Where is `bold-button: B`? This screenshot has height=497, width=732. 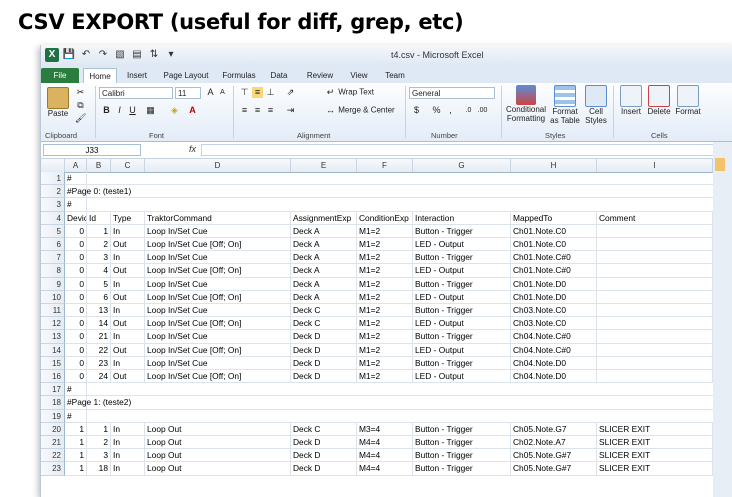 bold-button: B is located at coordinates (106, 110).